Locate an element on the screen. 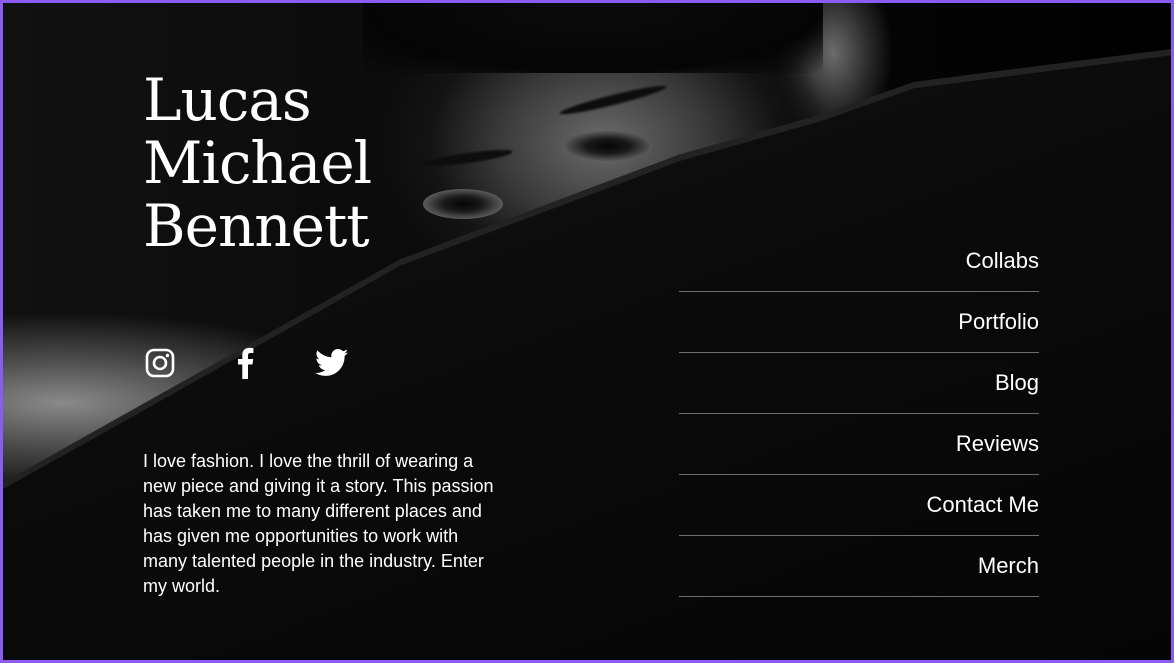  profile-name-line: Lucas is located at coordinates (227, 100).